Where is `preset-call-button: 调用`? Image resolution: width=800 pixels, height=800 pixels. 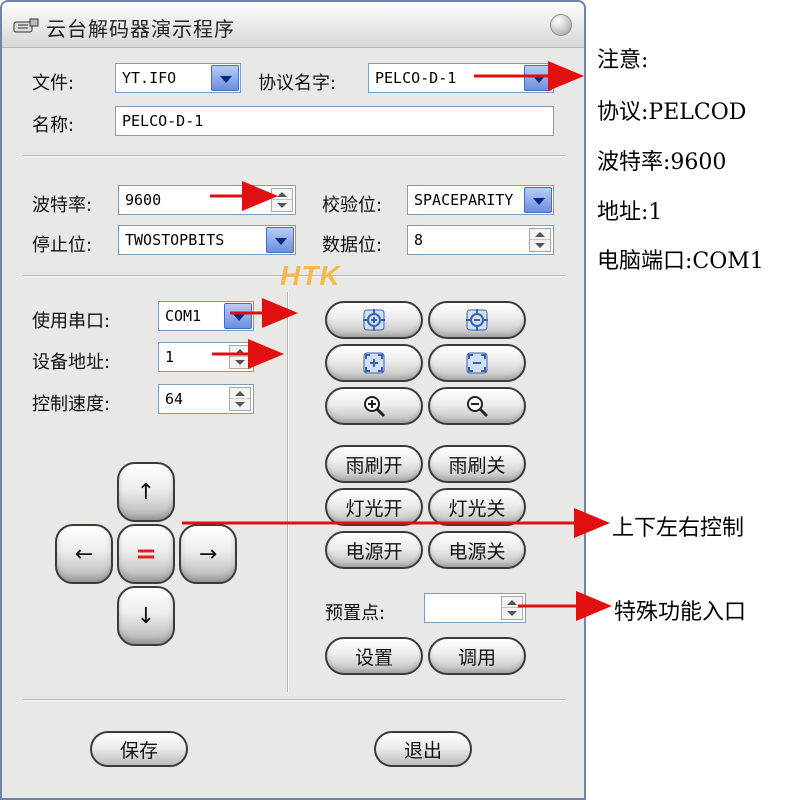 preset-call-button: 调用 is located at coordinates (477, 656).